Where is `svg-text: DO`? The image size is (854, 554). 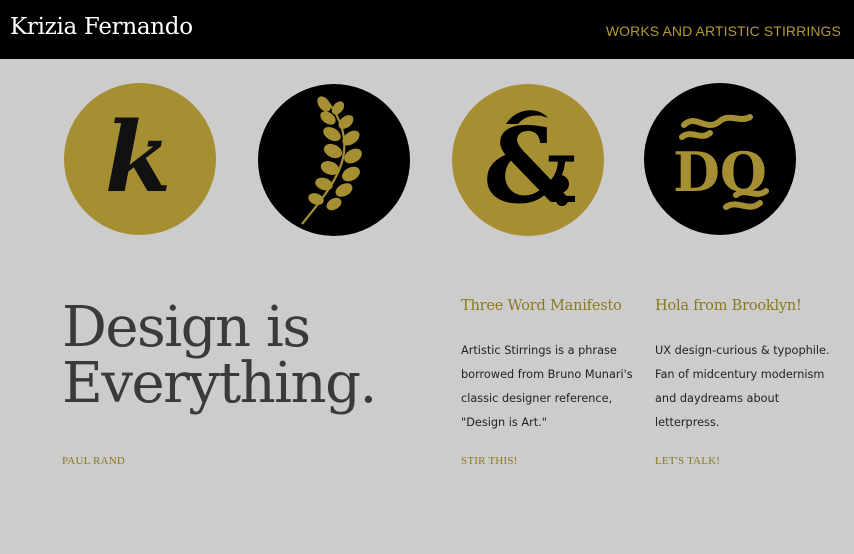
svg-text: DO is located at coordinates (720, 172).